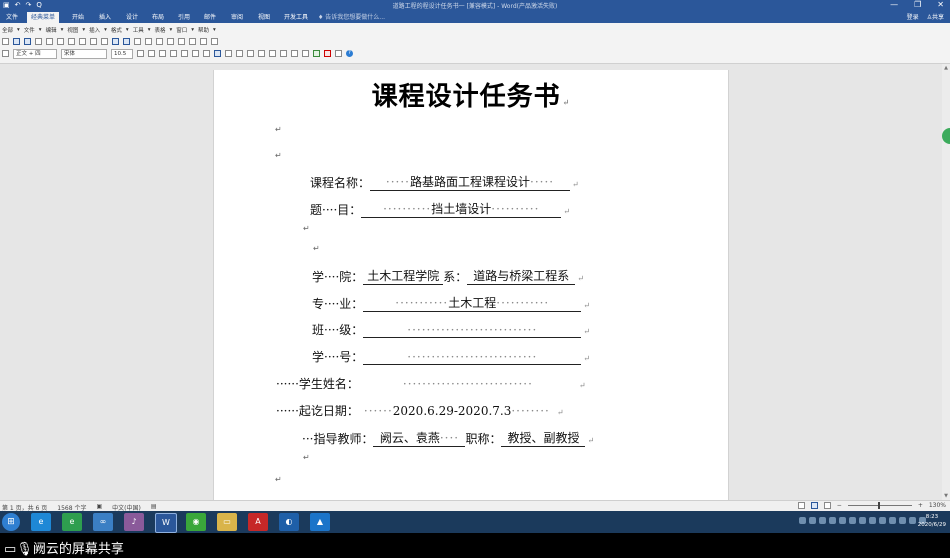  I want to click on open-folder-icon, so click(16, 41).